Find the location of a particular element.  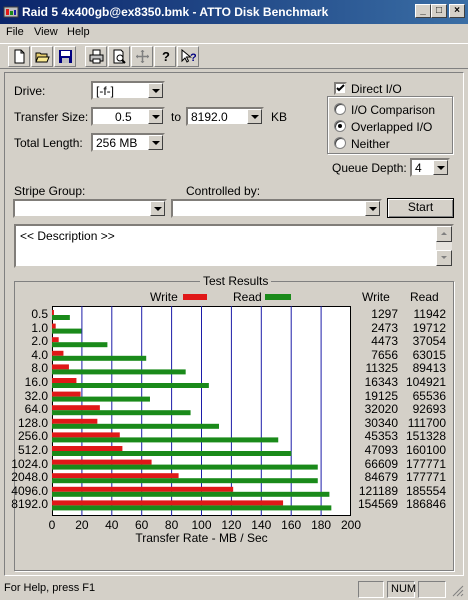

read-value: 185554 is located at coordinates (425, 490).